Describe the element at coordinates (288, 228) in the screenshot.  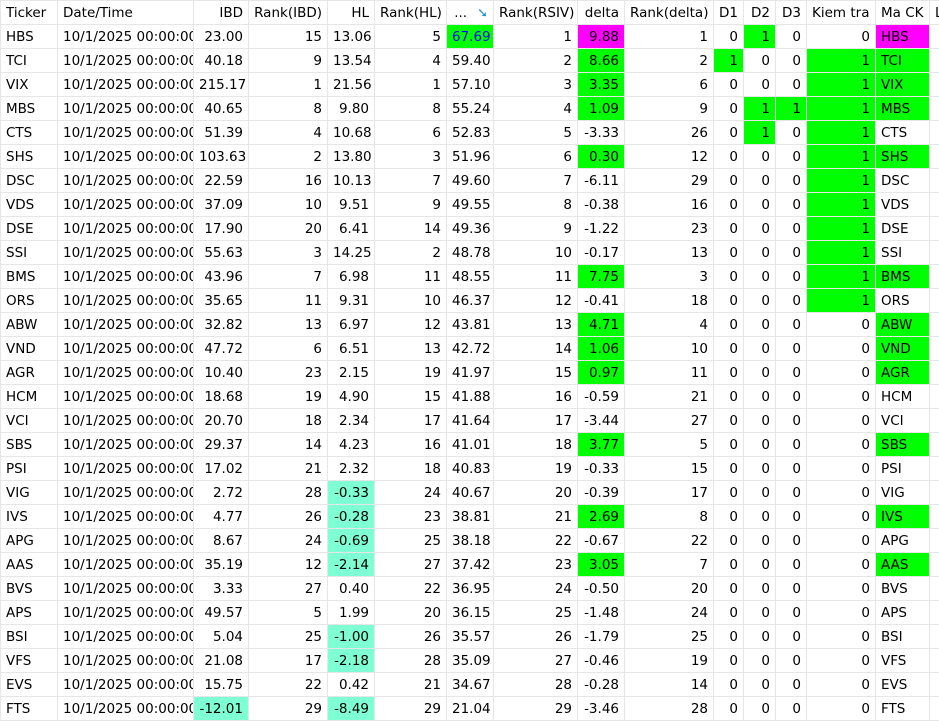
I see `cell-rank-ibd: 20` at that location.